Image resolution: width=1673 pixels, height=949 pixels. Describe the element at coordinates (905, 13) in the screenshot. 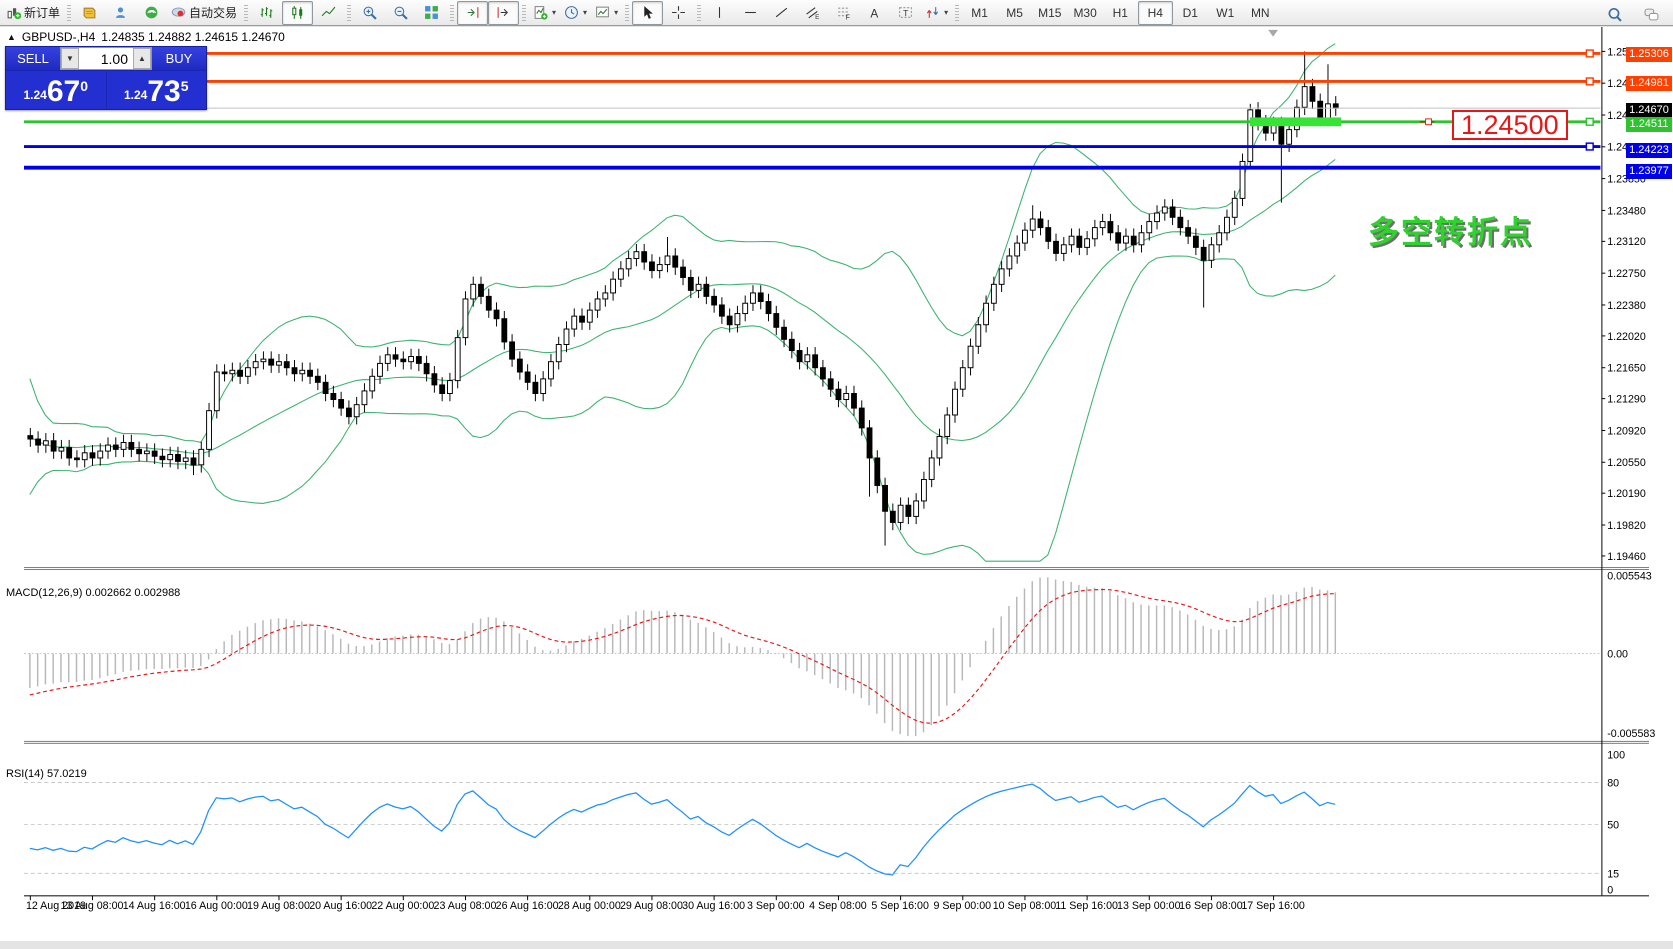

I see `label-button: T` at that location.